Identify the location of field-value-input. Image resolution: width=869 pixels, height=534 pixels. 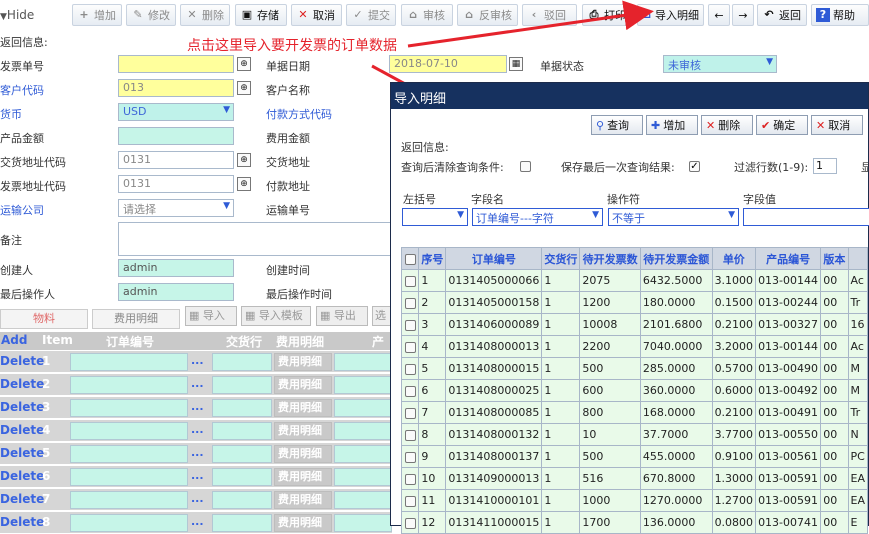
(806, 217).